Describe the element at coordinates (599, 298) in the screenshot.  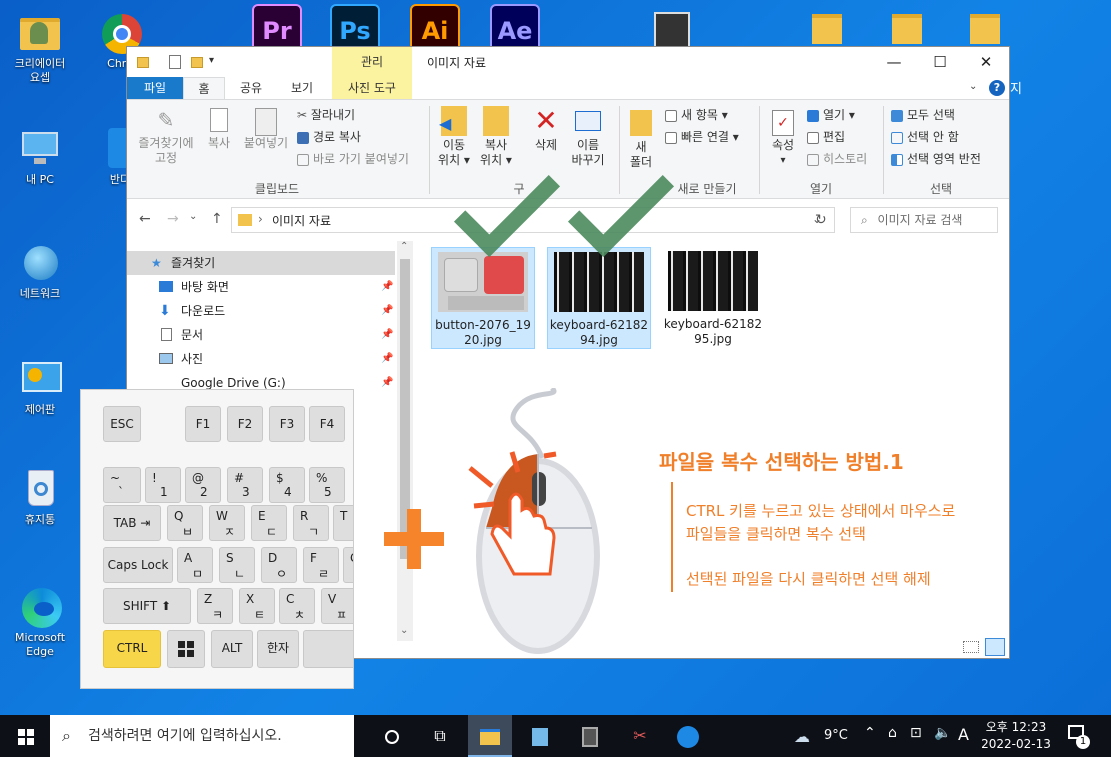
I see `file-item: keyboard-62182 94.jpg` at that location.